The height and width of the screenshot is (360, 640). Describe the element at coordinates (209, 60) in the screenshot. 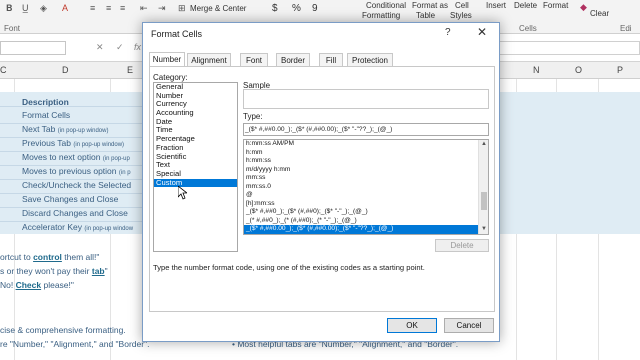

I see `tab-alignment: Alignment` at that location.